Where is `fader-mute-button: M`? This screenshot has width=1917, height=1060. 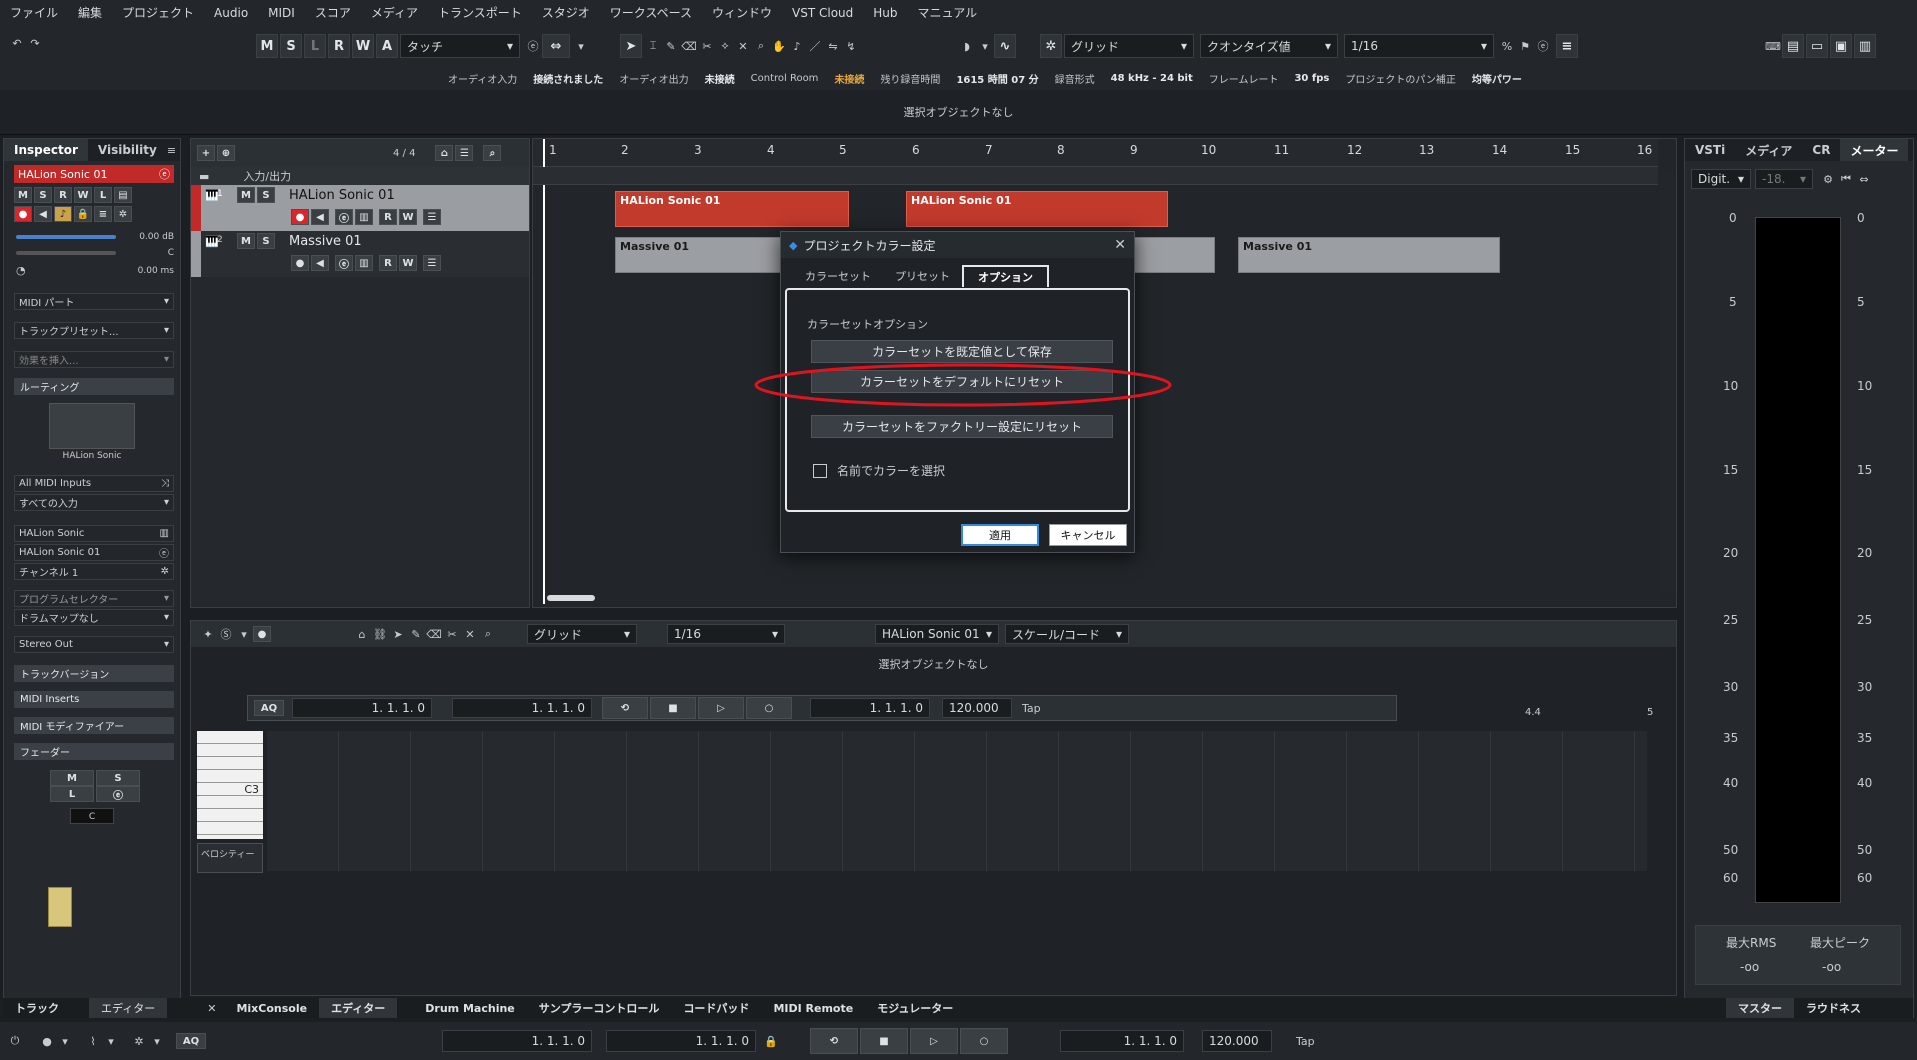 fader-mute-button: M is located at coordinates (72, 778).